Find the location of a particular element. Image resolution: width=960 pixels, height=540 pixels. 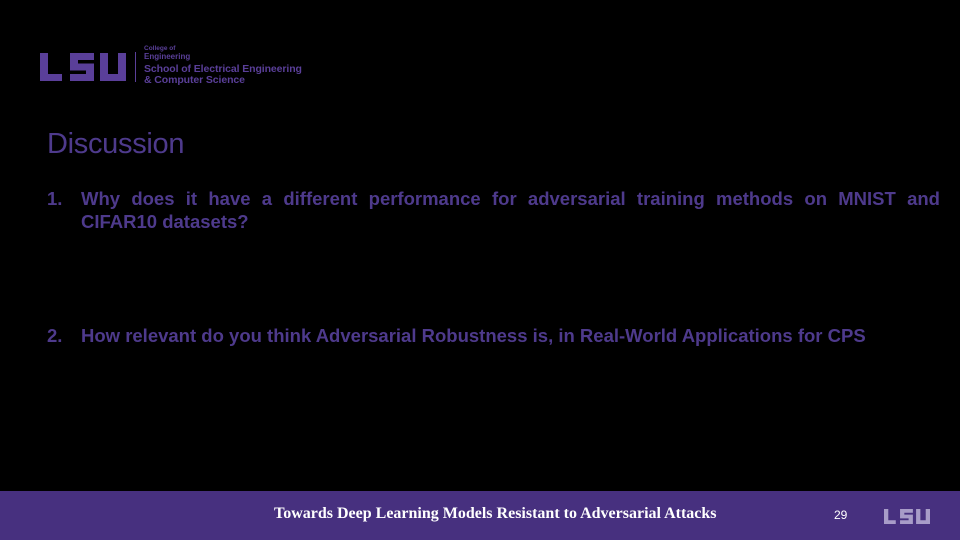

question-number: 1. is located at coordinates (55, 198).